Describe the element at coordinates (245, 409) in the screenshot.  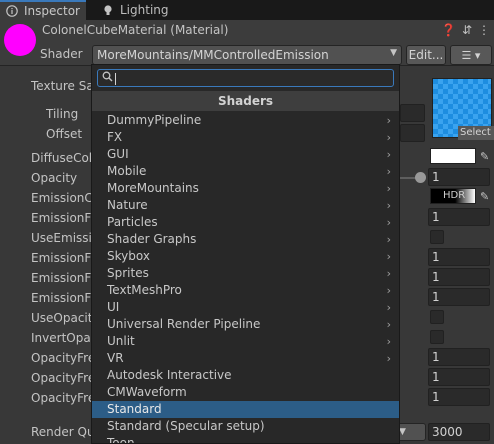
I see `shader-list-item: Standard` at that location.